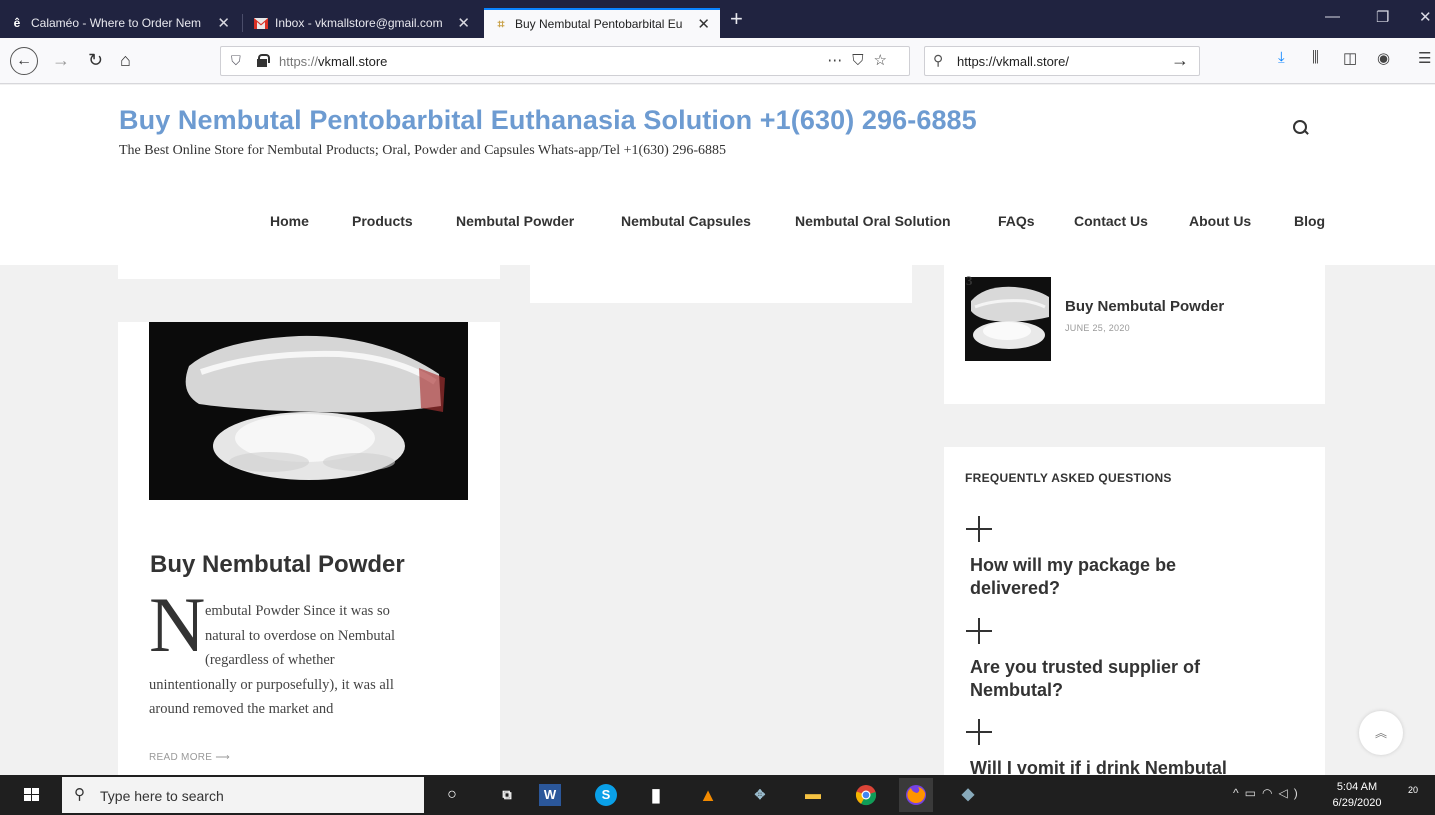  I want to click on tab-vkmall-active: ⌗ Buy Nembutal Pentobarbital Eu ✕, so click(602, 23).